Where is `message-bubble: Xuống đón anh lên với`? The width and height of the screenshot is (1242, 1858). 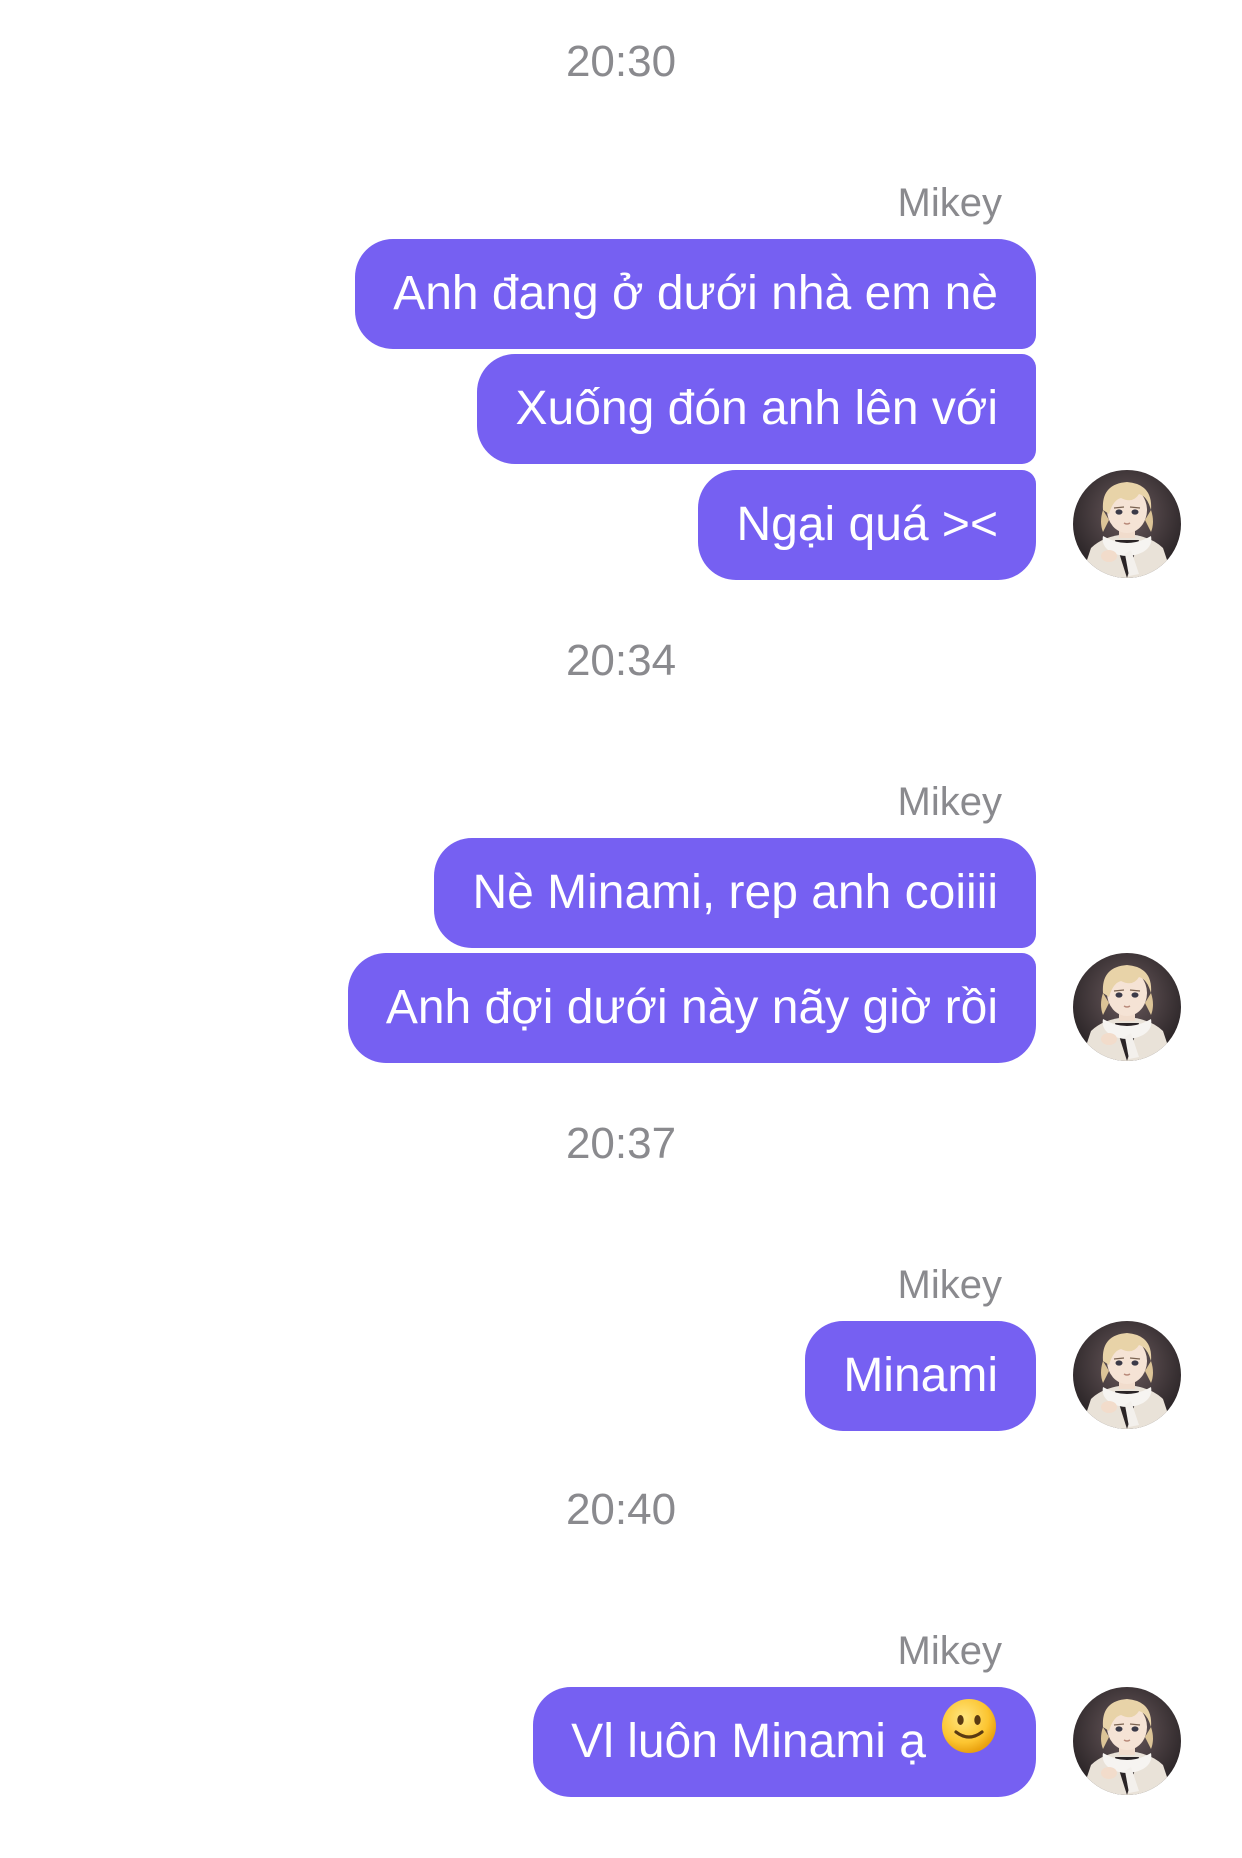
message-bubble: Xuống đón anh lên với is located at coordinates (756, 409).